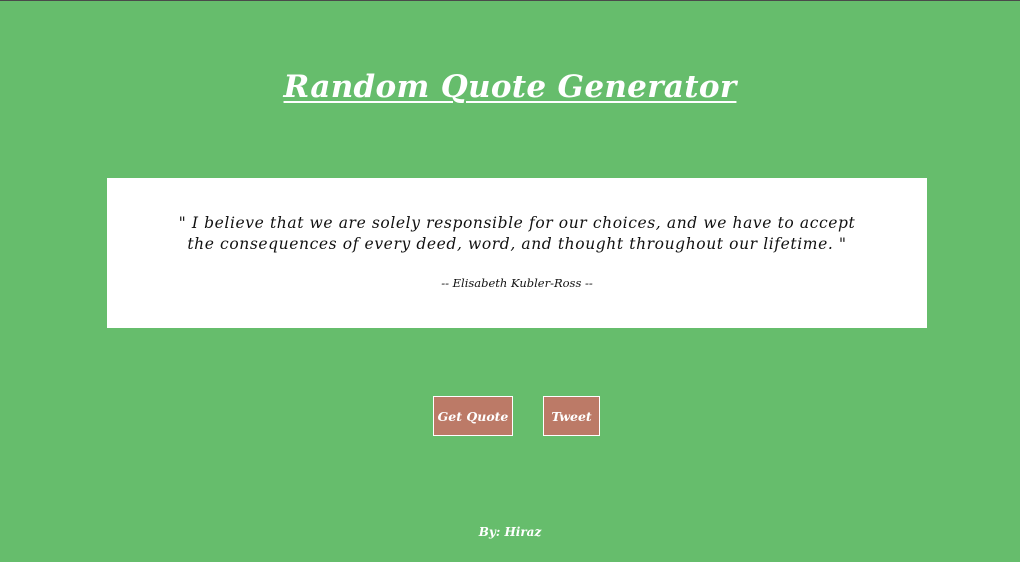 This screenshot has height=562, width=1020. Describe the element at coordinates (571, 416) in the screenshot. I see `tweet-button: Tweet` at that location.